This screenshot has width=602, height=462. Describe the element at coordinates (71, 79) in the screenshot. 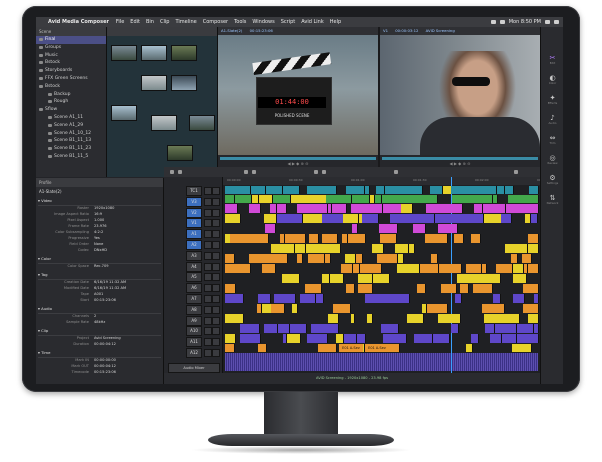

I see `bin-item: FFX Green Screens` at that location.